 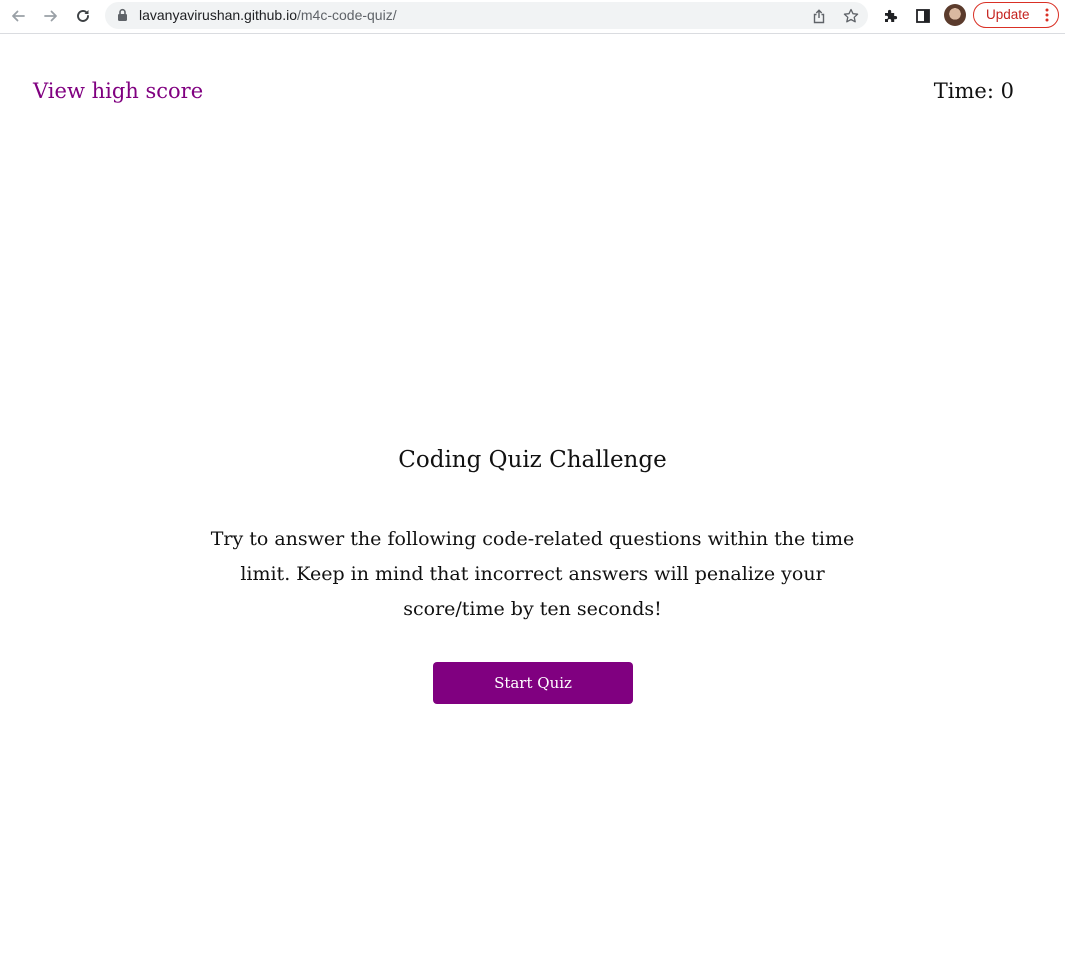 I want to click on share-button, so click(x=819, y=16).